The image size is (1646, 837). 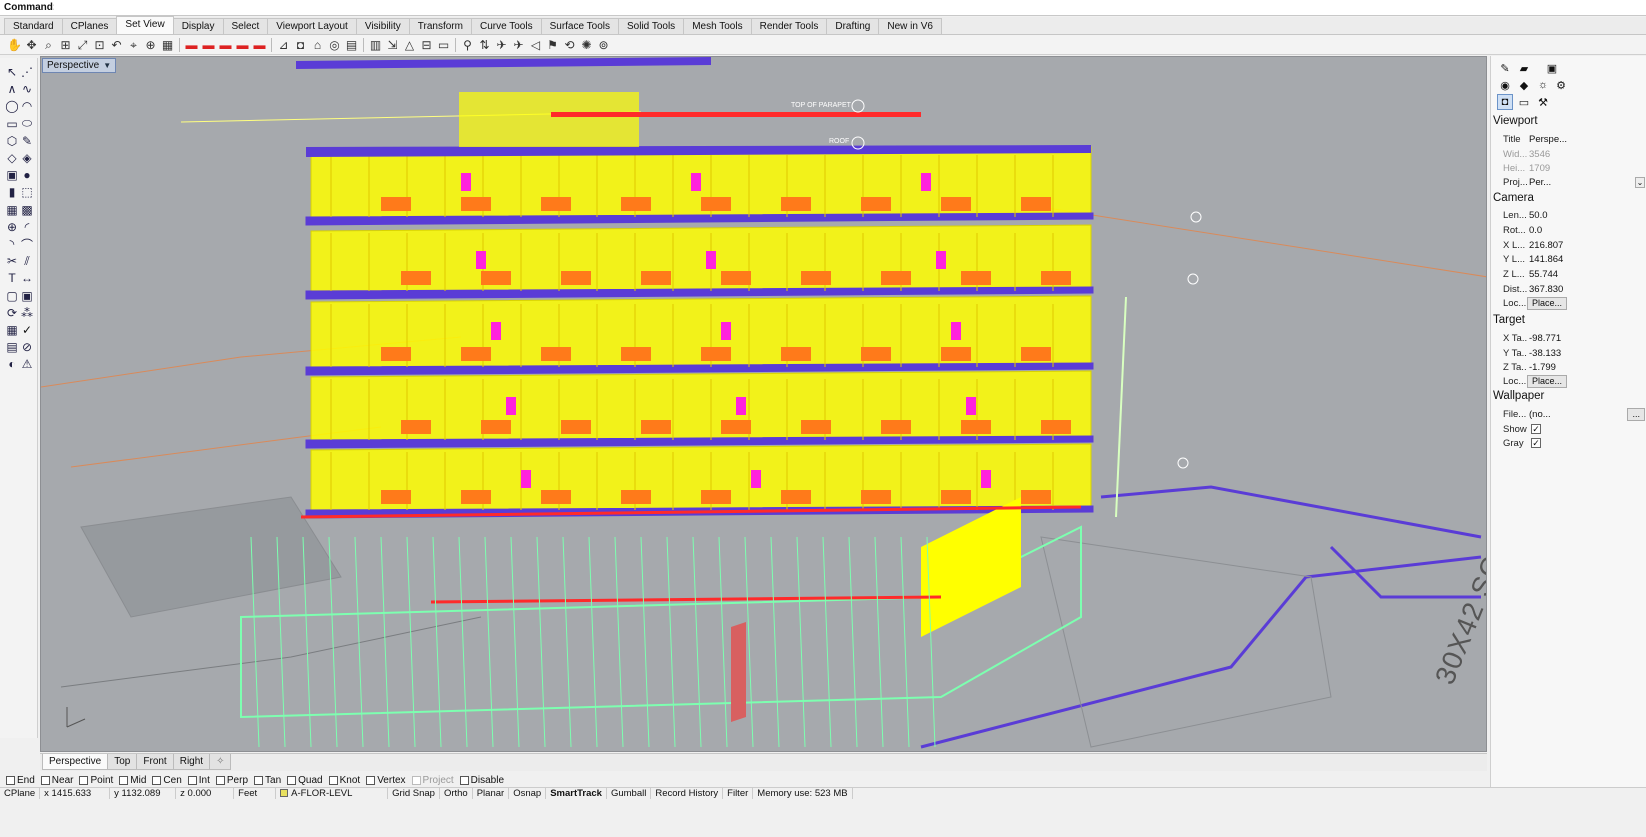 I want to click on tab-curve-tools: Curve Tools, so click(x=506, y=26).